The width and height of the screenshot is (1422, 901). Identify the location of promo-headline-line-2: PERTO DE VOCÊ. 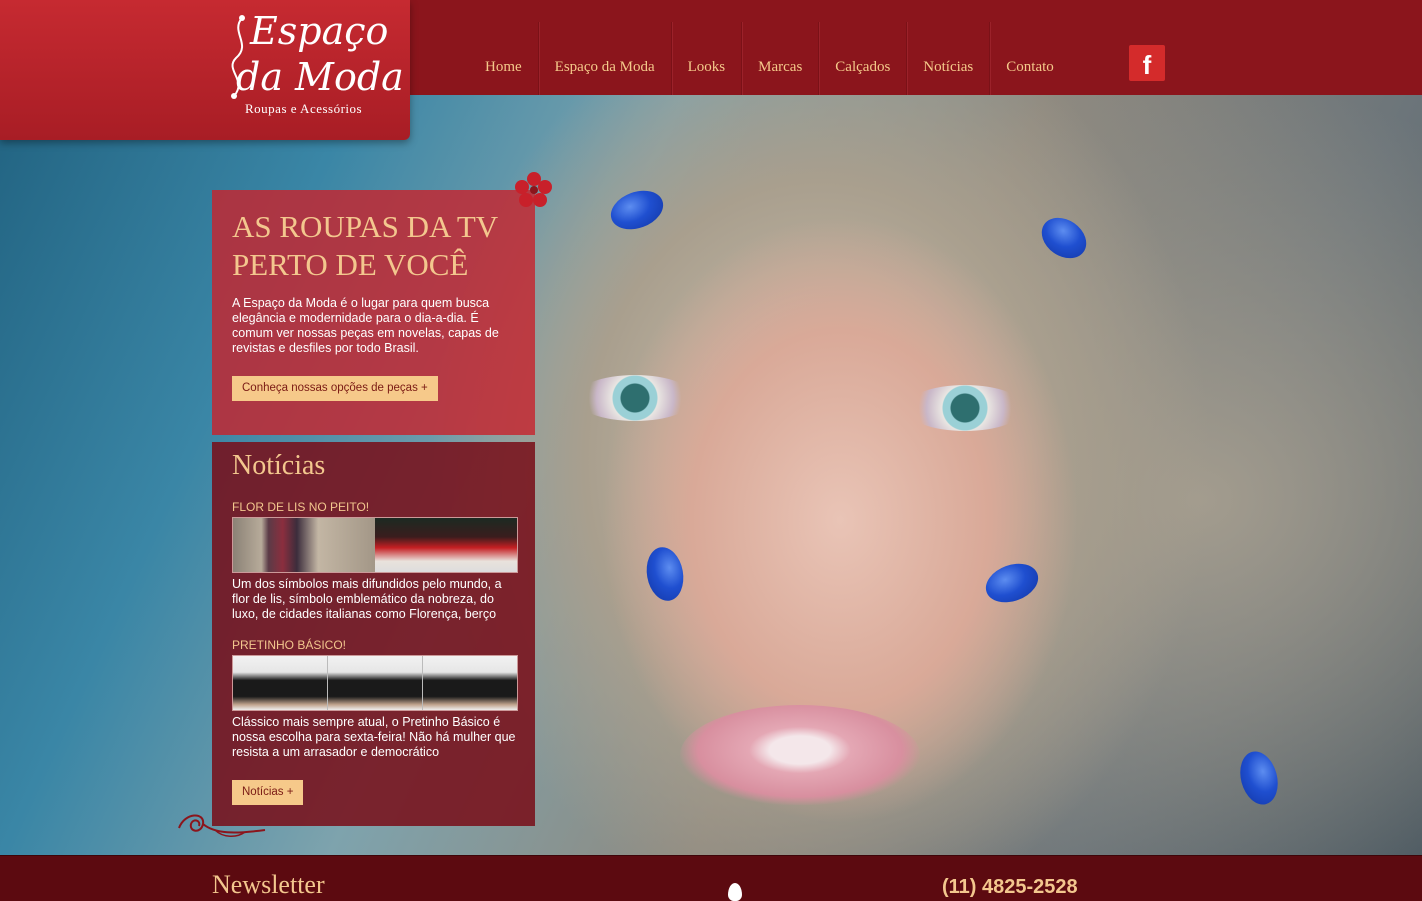
(350, 264).